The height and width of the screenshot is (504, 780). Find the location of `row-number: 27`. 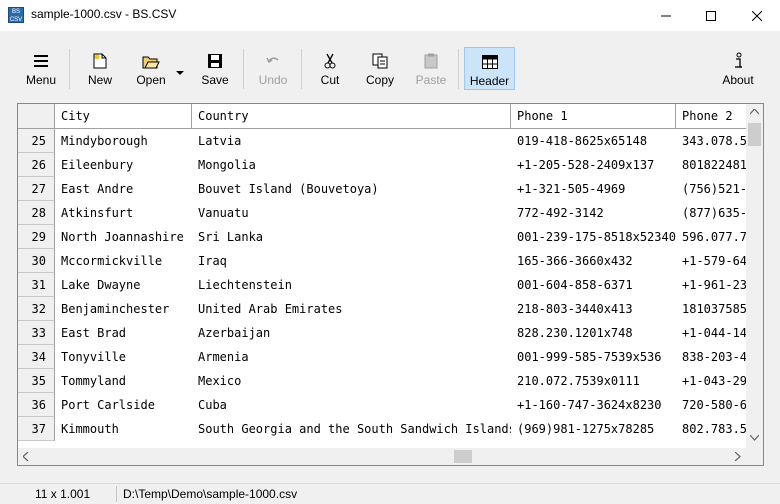

row-number: 27 is located at coordinates (36, 189).